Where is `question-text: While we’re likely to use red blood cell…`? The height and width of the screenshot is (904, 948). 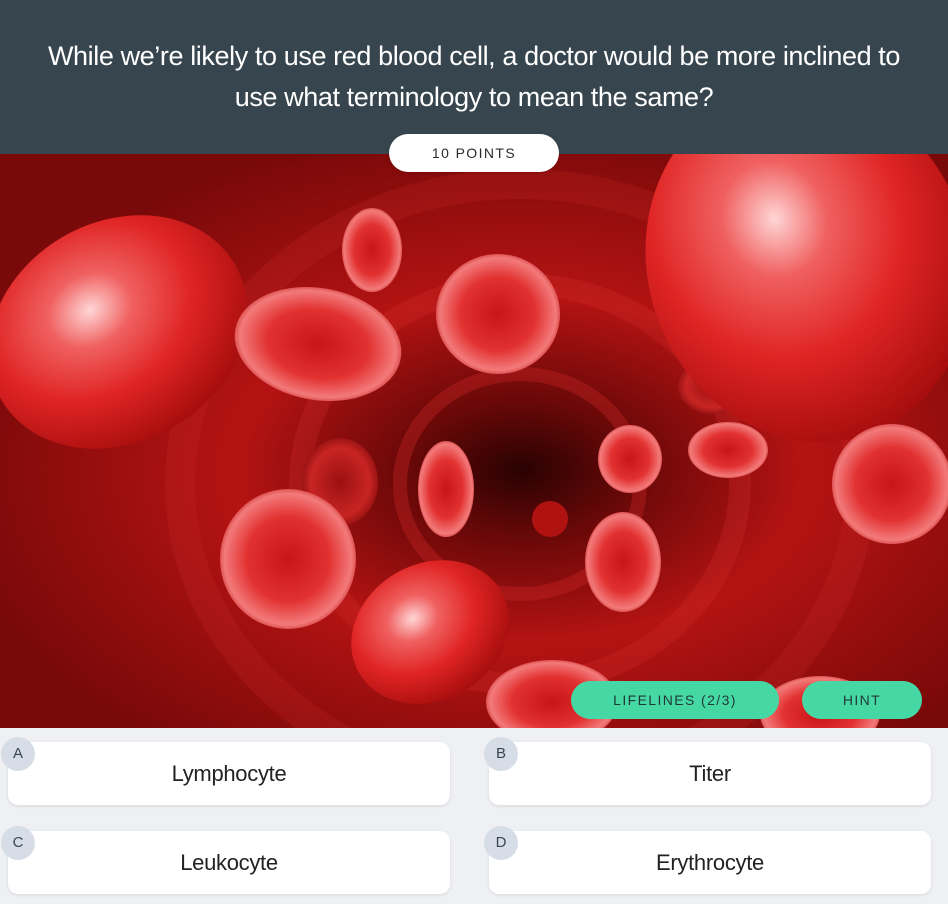 question-text: While we’re likely to use red blood cell… is located at coordinates (474, 76).